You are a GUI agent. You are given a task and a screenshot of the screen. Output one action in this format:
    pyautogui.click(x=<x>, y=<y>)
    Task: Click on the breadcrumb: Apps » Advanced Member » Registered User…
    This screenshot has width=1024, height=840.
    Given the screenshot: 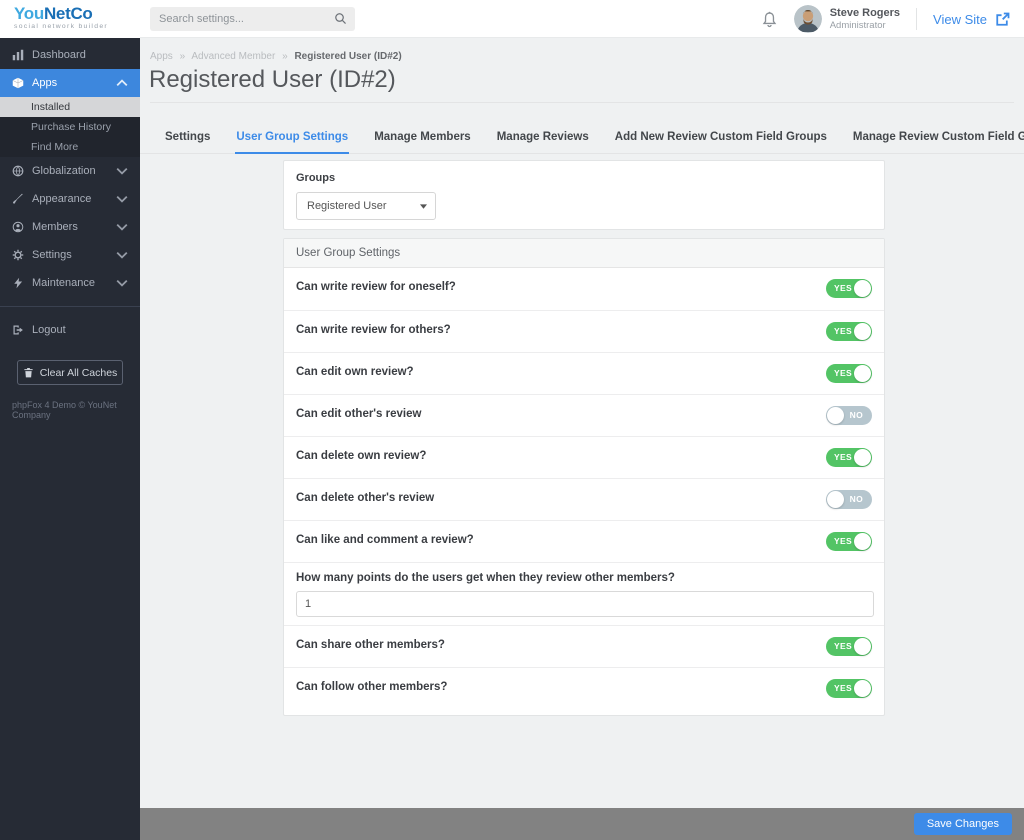 What is the action you would take?
    pyautogui.click(x=276, y=56)
    